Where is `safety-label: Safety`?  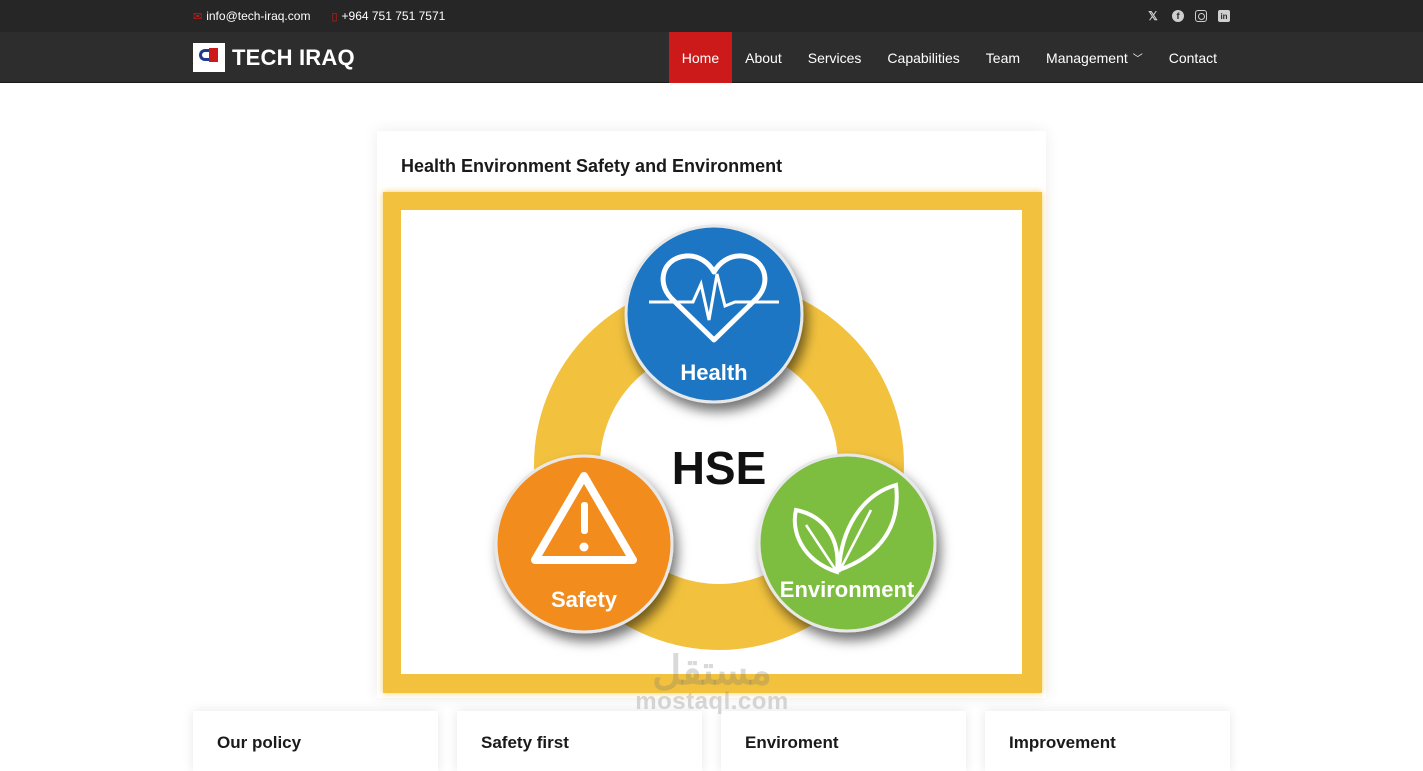 safety-label: Safety is located at coordinates (584, 599).